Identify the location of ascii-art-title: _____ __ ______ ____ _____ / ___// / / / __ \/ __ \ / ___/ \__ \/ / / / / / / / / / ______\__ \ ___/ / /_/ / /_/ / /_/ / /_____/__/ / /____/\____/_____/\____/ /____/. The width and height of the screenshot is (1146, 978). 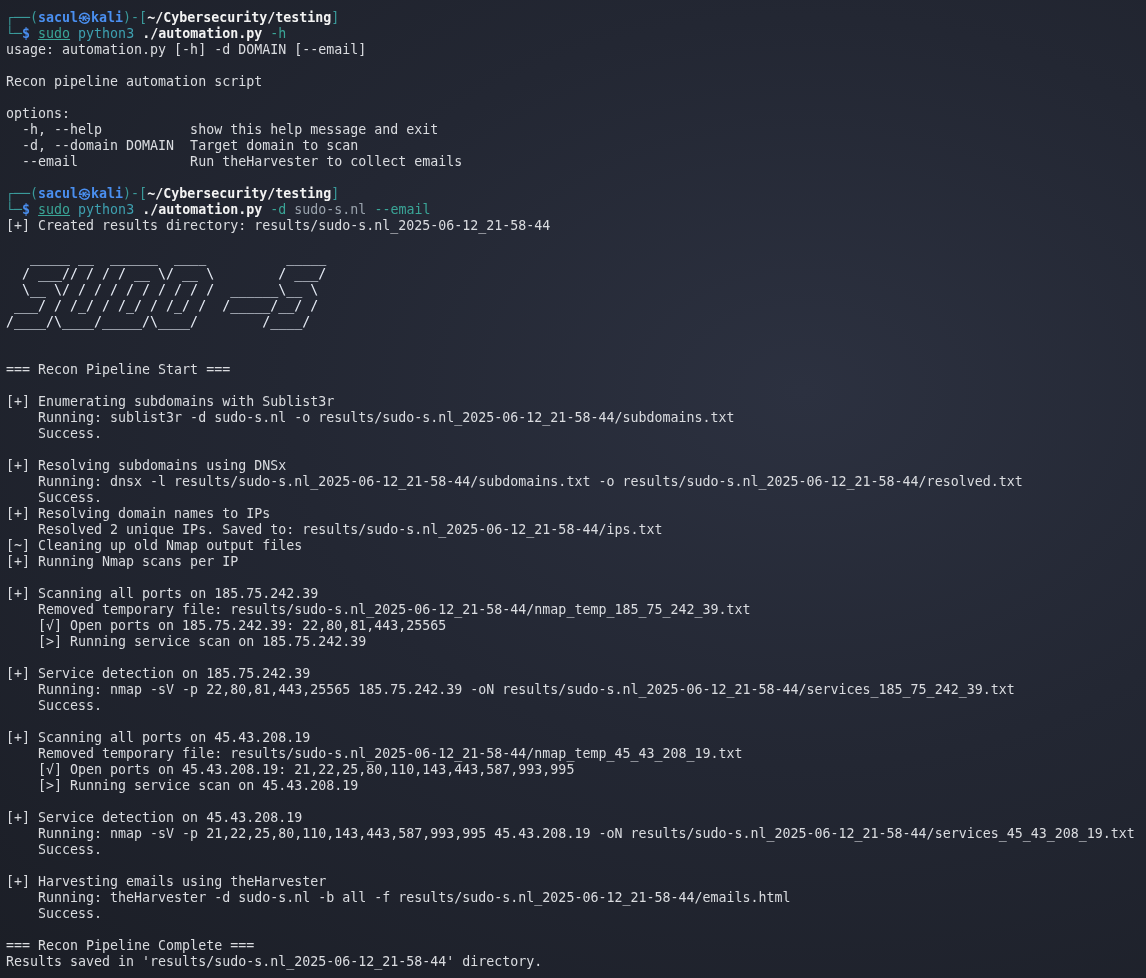
(166, 290).